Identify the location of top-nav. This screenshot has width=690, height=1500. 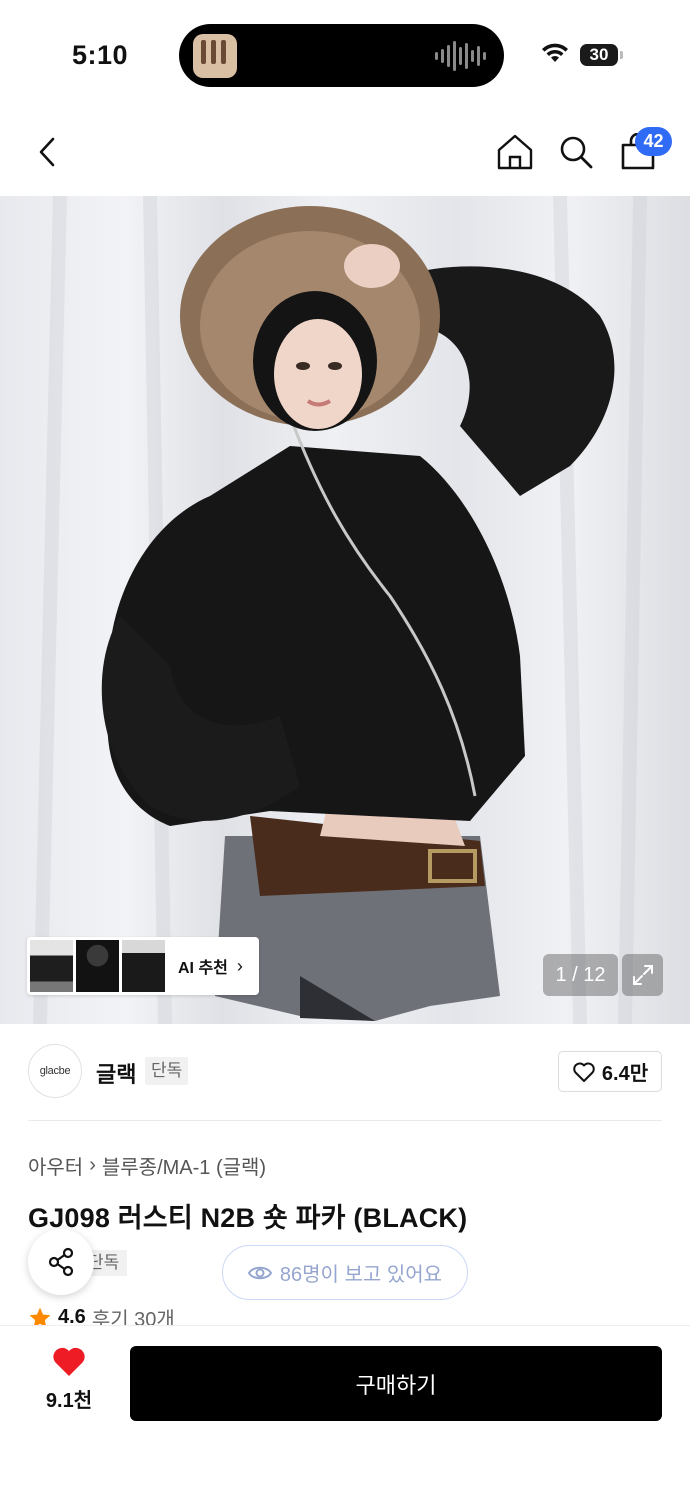
(345, 153).